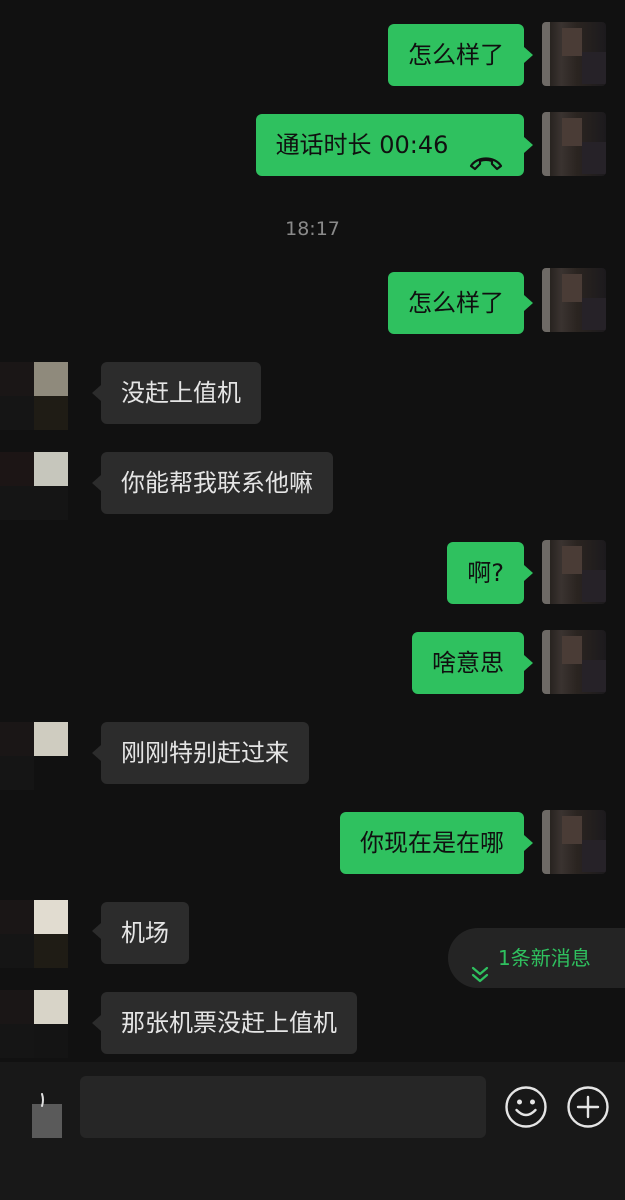 Image resolution: width=625 pixels, height=1200 pixels. I want to click on sent-message-bubble: 啊?, so click(485, 573).